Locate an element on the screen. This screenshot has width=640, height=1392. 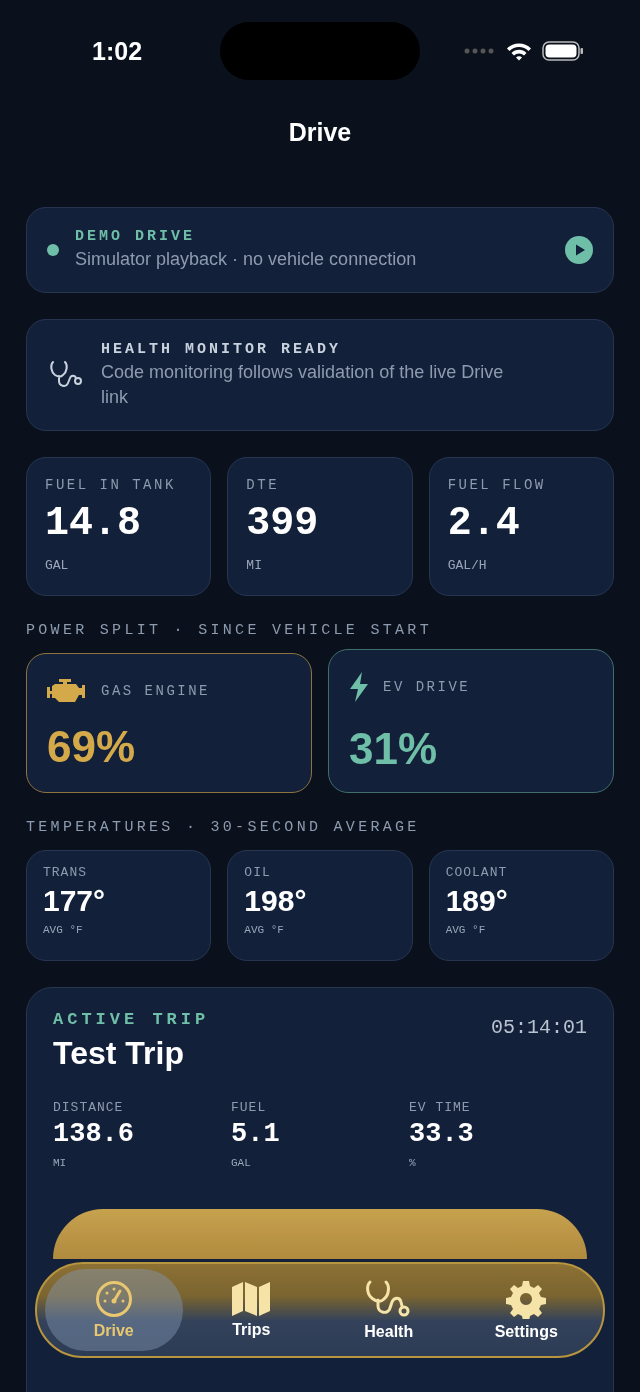
trip-timer: 05:14:01 is located at coordinates (539, 1027).